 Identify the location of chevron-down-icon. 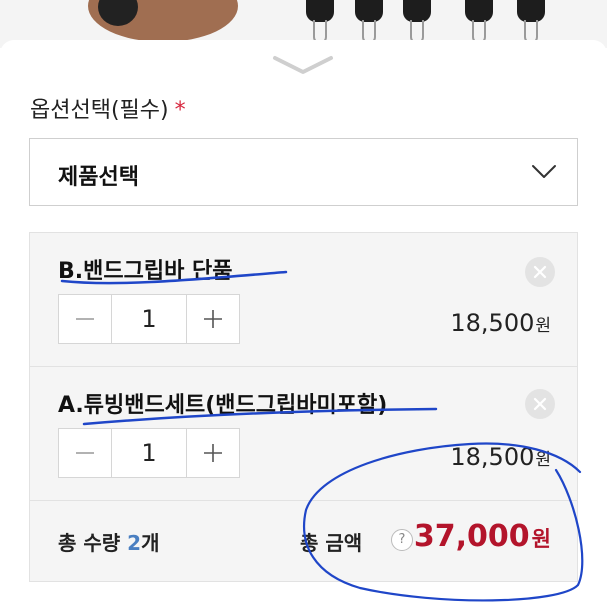
(544, 171).